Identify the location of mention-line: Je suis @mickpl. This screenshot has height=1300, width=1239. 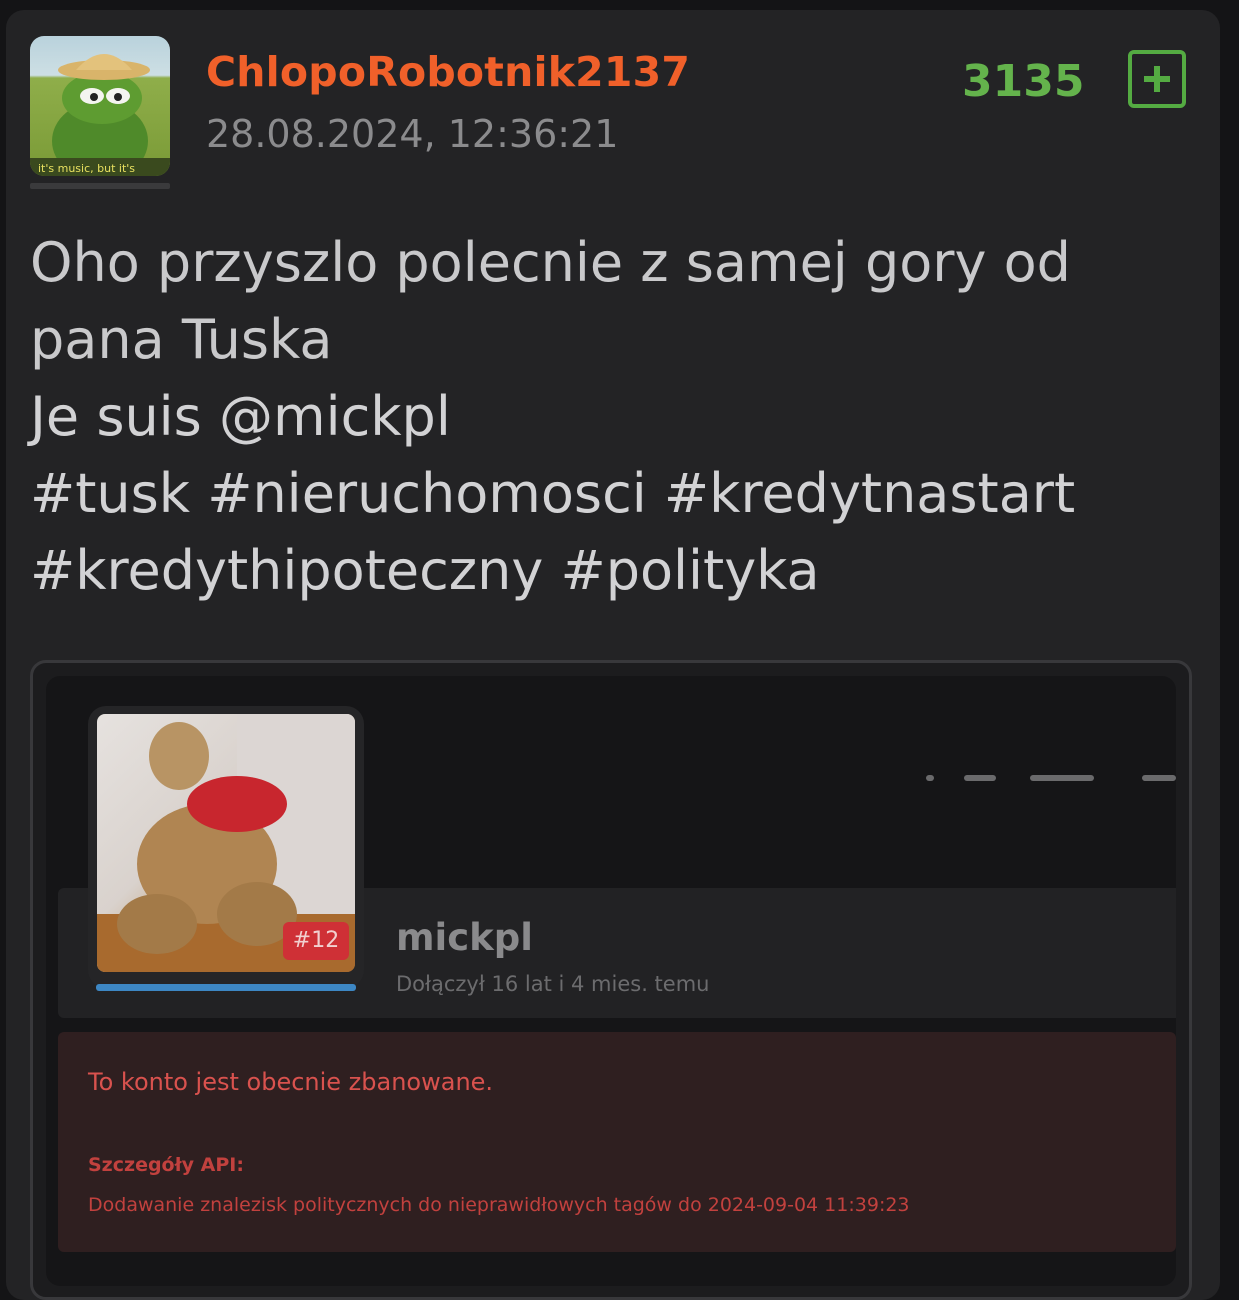
(615, 416).